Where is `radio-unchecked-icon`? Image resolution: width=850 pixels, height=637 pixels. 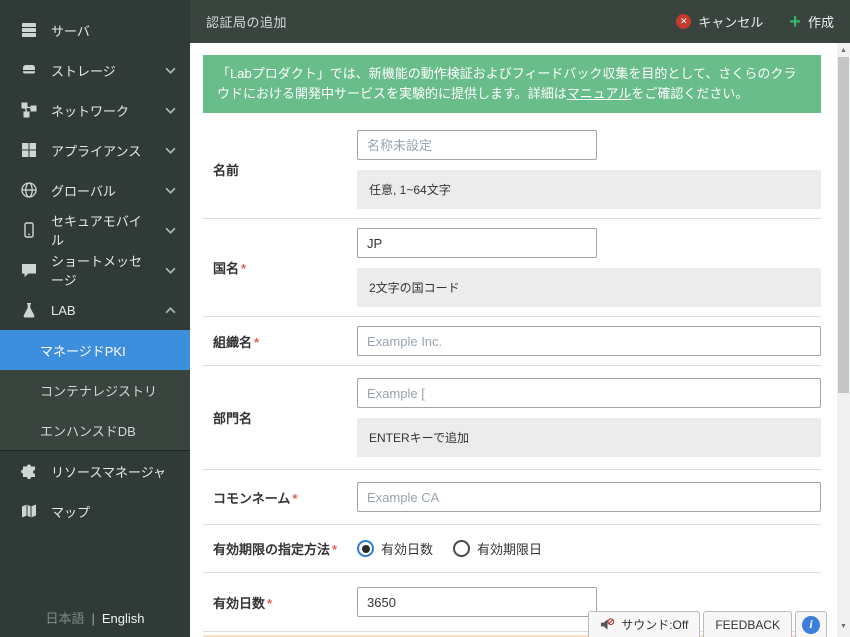
radio-unchecked-icon is located at coordinates (462, 549).